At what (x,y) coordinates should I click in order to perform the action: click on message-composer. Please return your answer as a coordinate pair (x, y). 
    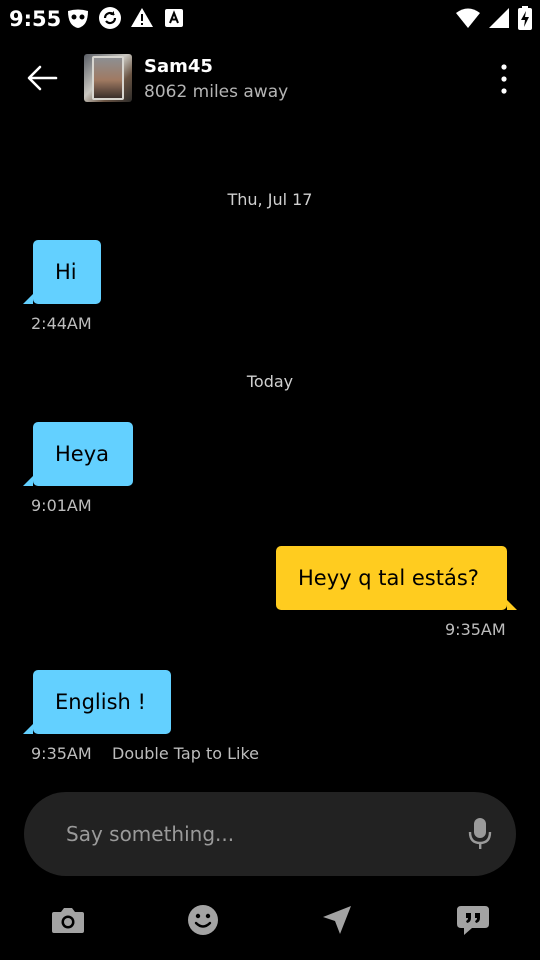
    Looking at the image, I should click on (270, 834).